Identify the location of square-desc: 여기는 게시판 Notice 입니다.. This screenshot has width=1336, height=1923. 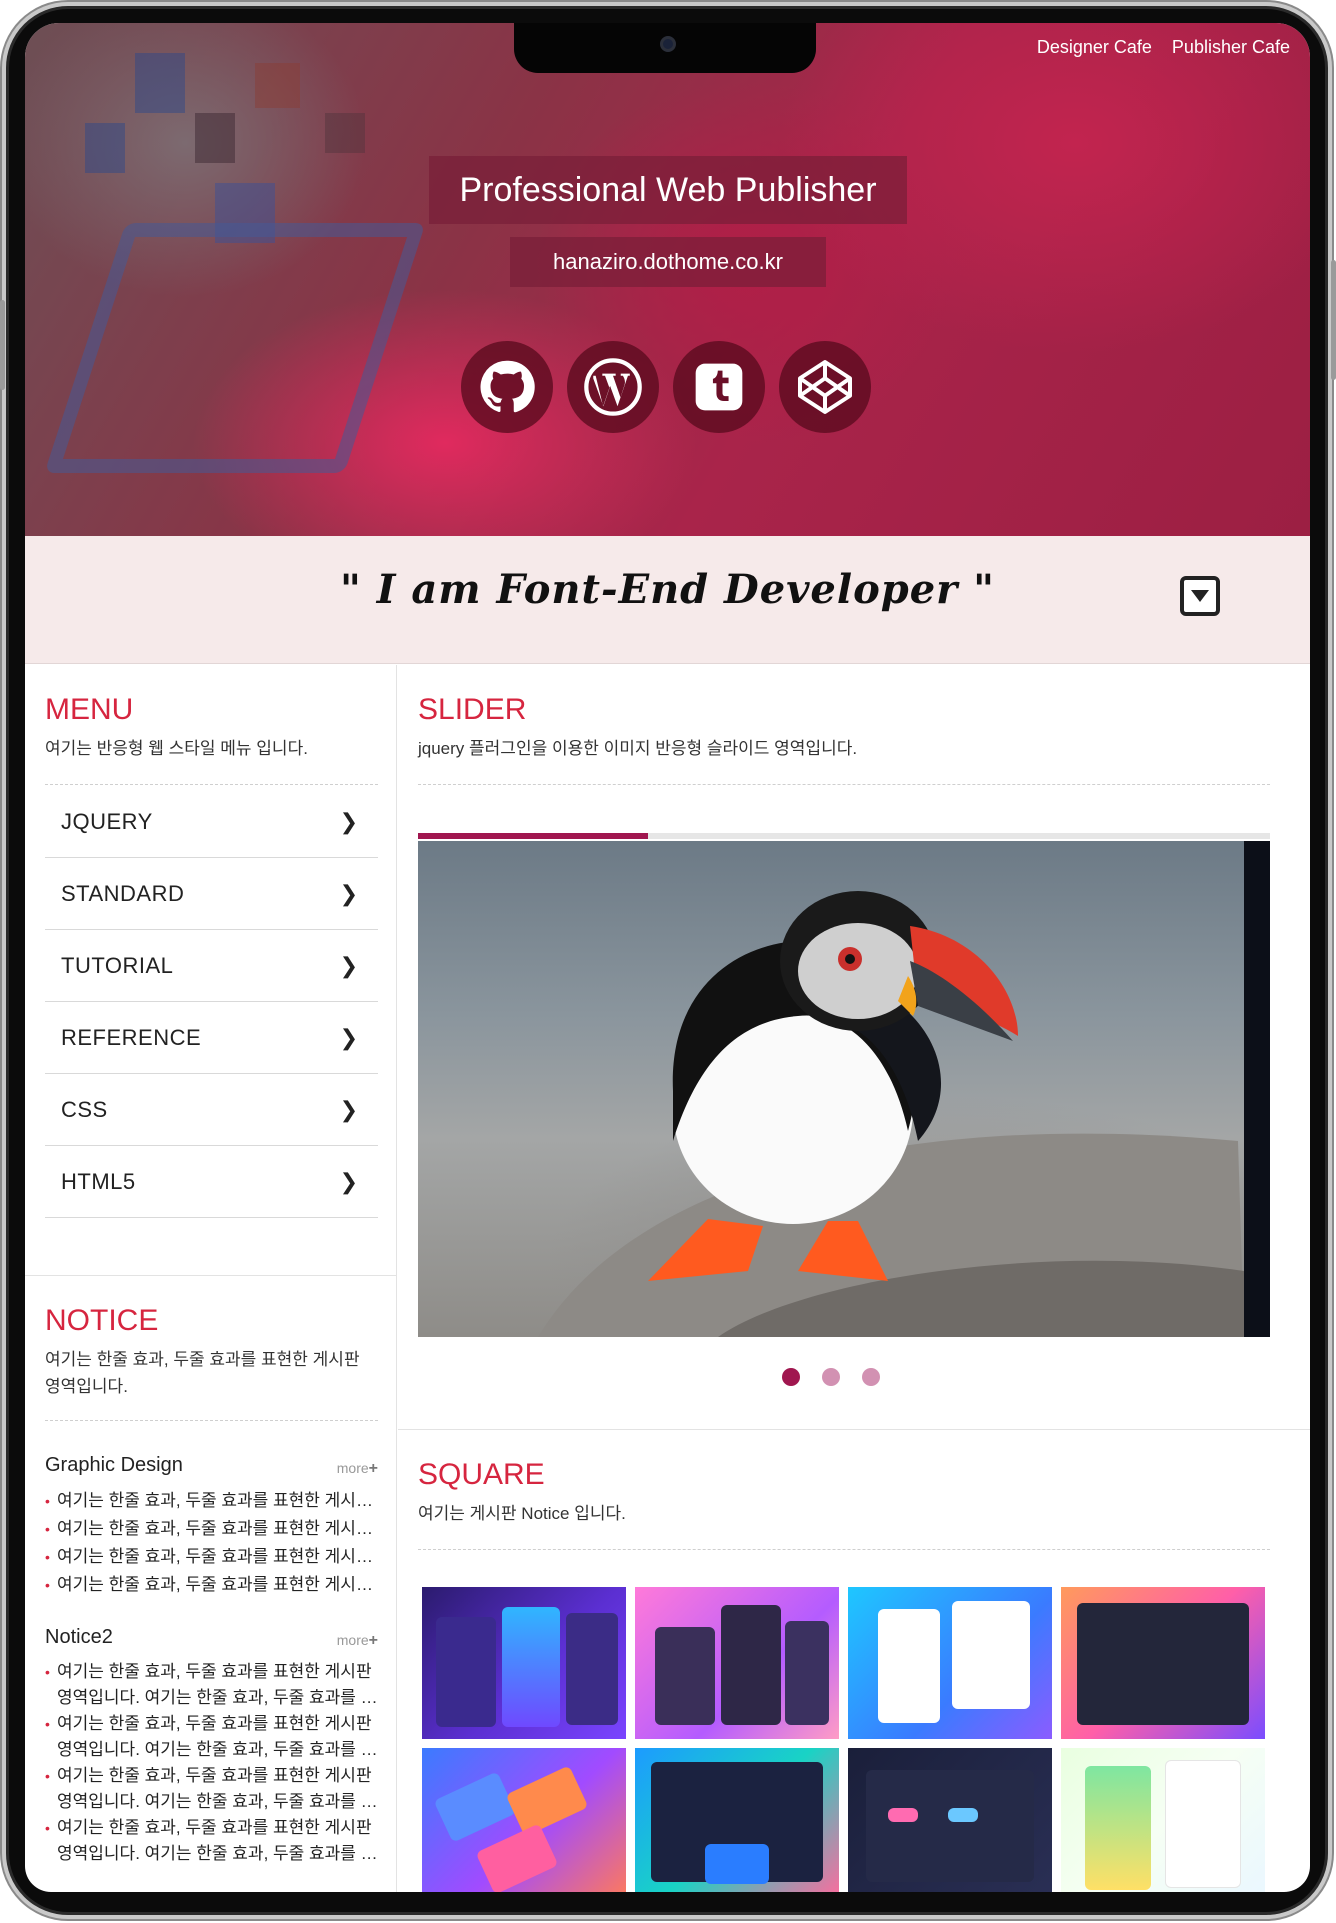
(522, 1513).